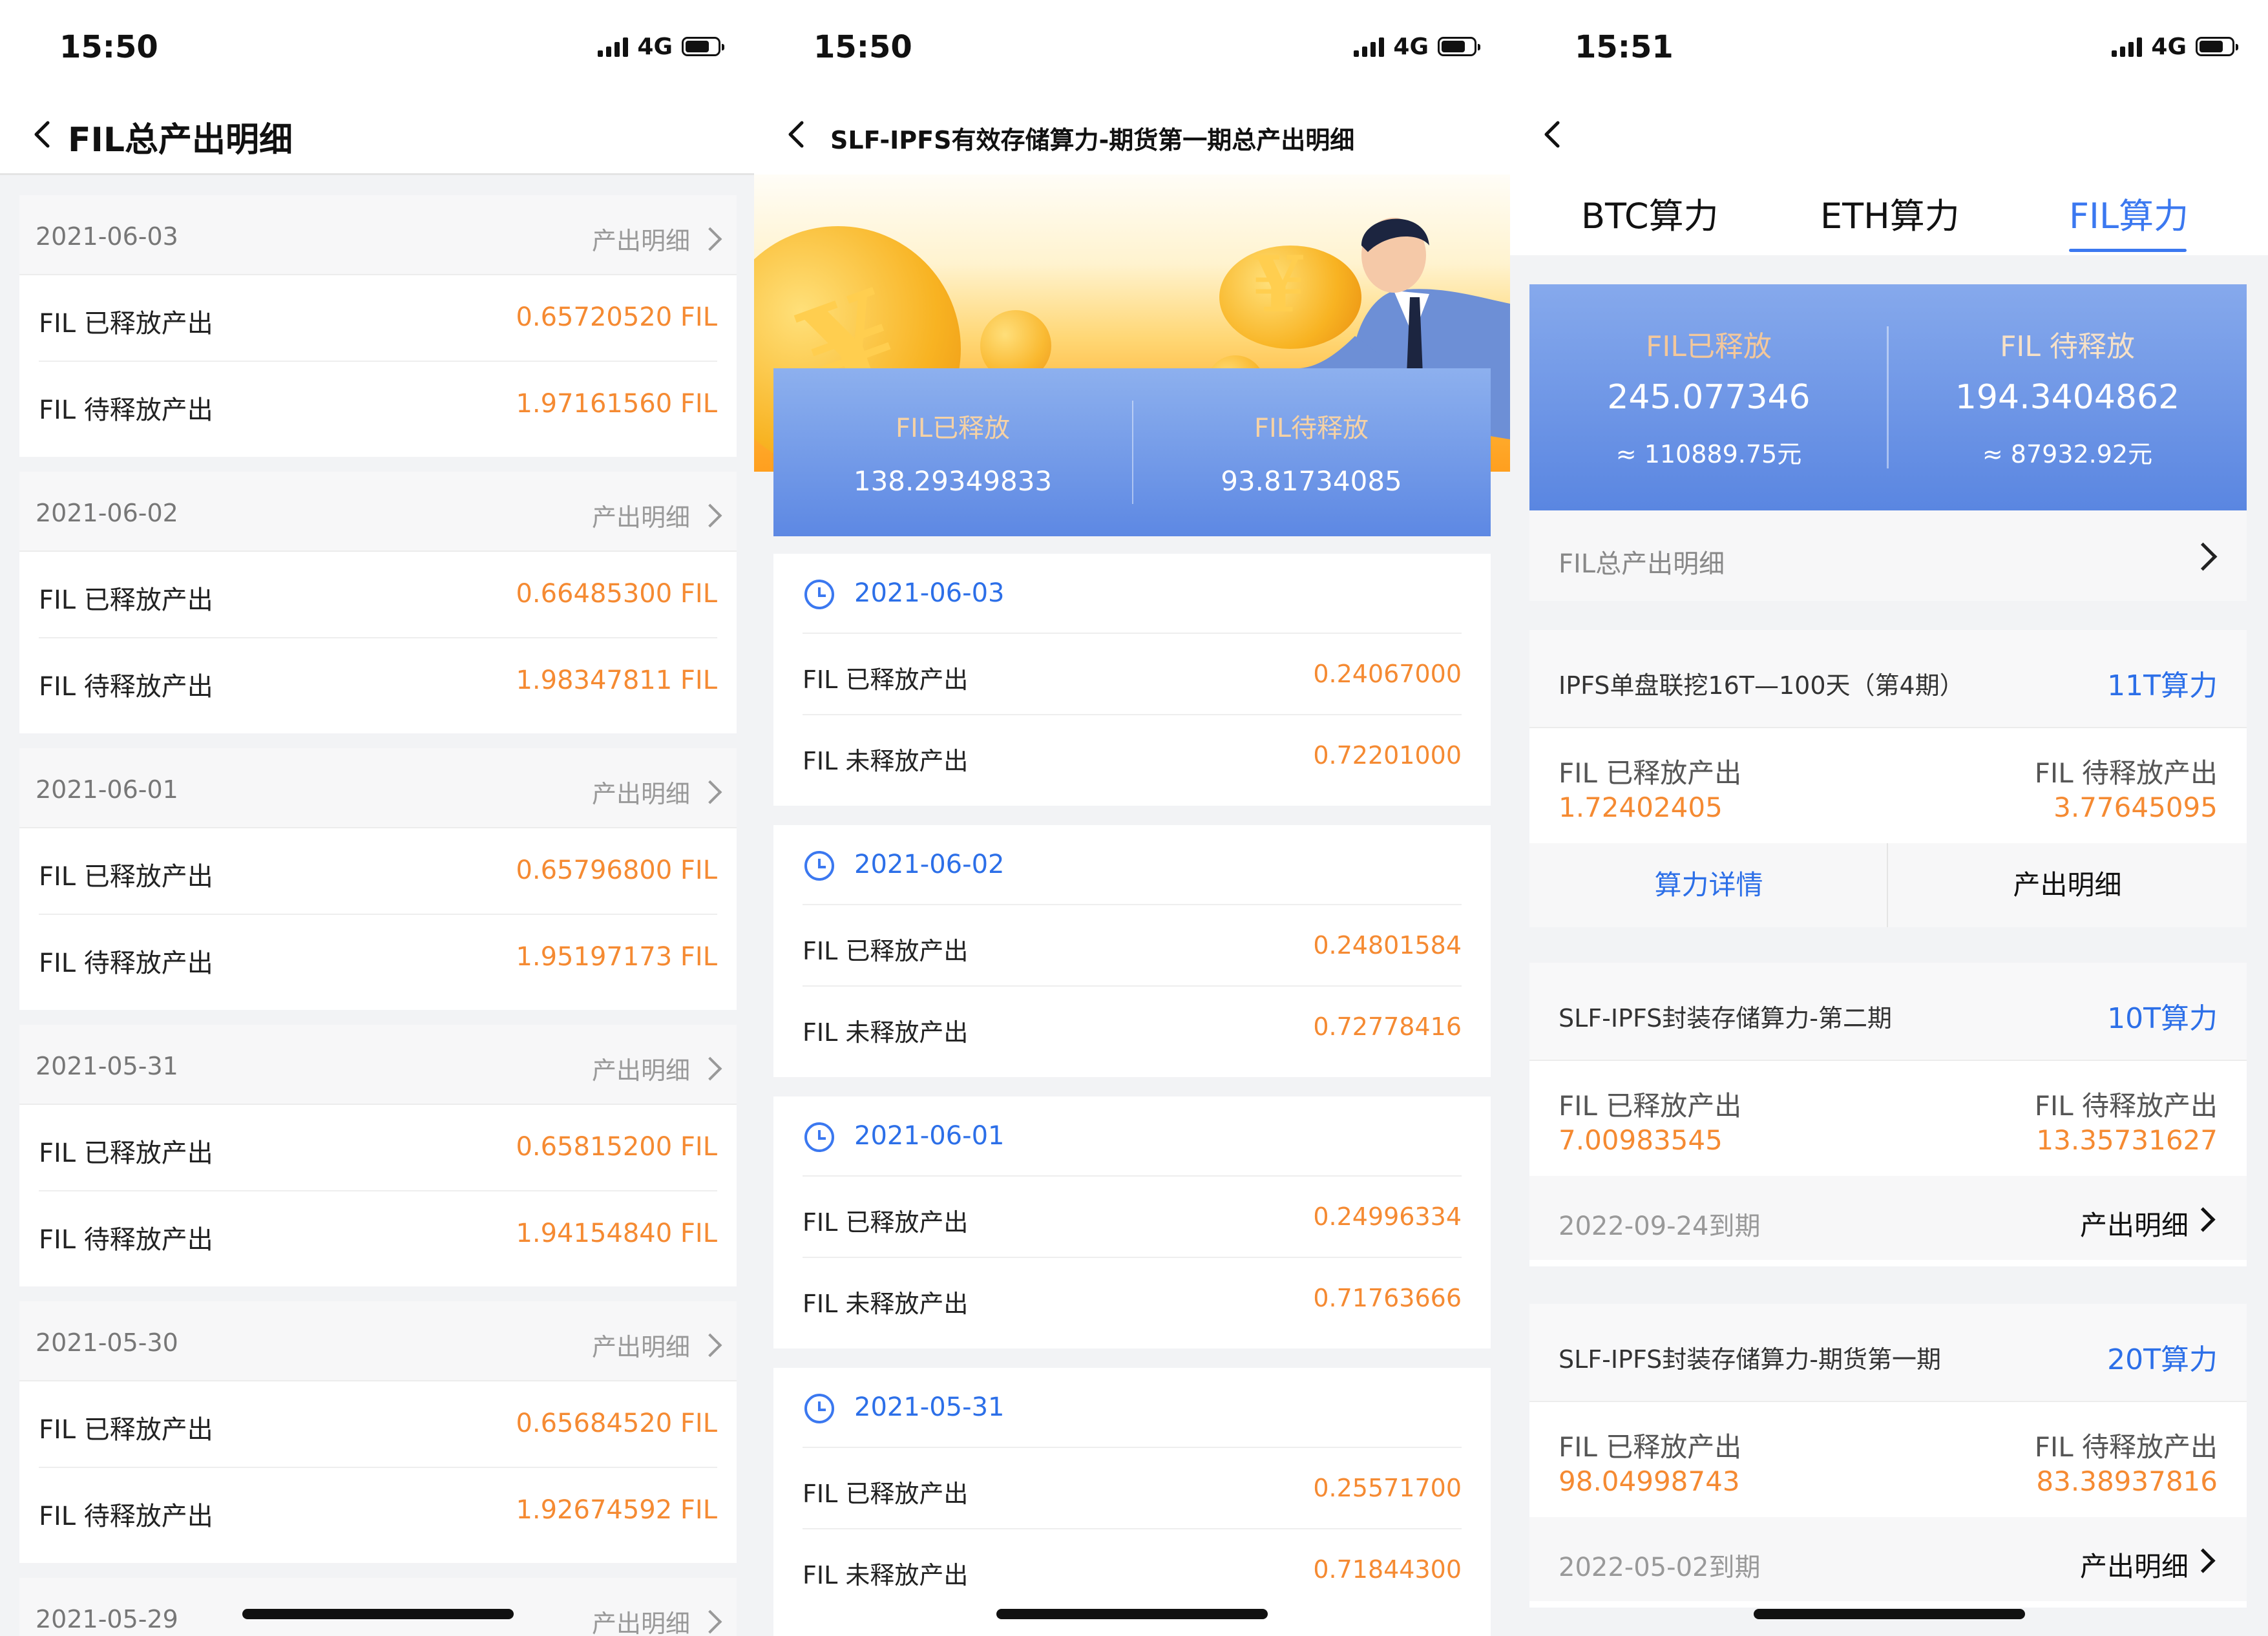  What do you see at coordinates (378, 1424) in the screenshot?
I see `released-row: FIL 已释放产出 0.65684520 FIL` at bounding box center [378, 1424].